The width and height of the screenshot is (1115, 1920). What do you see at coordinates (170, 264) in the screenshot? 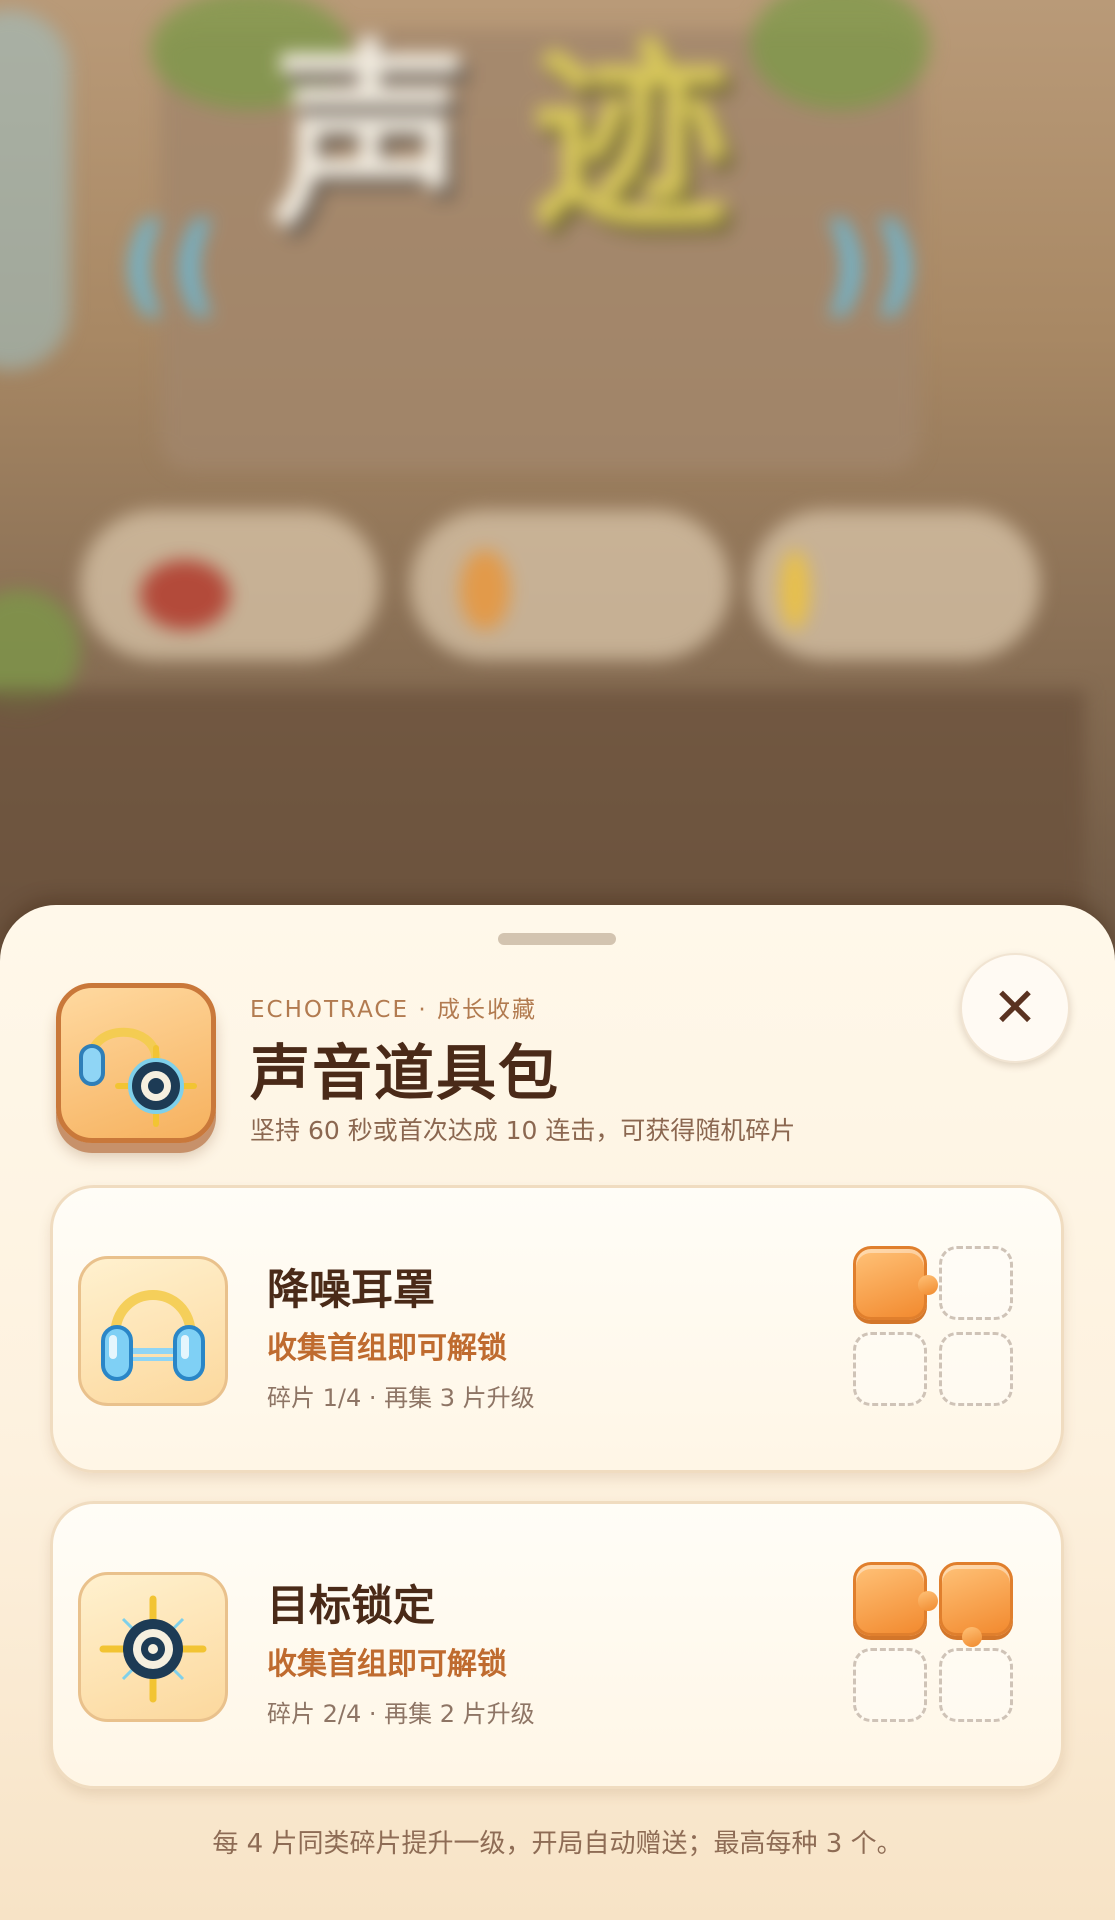
I see `bg-wave-left: ((` at bounding box center [170, 264].